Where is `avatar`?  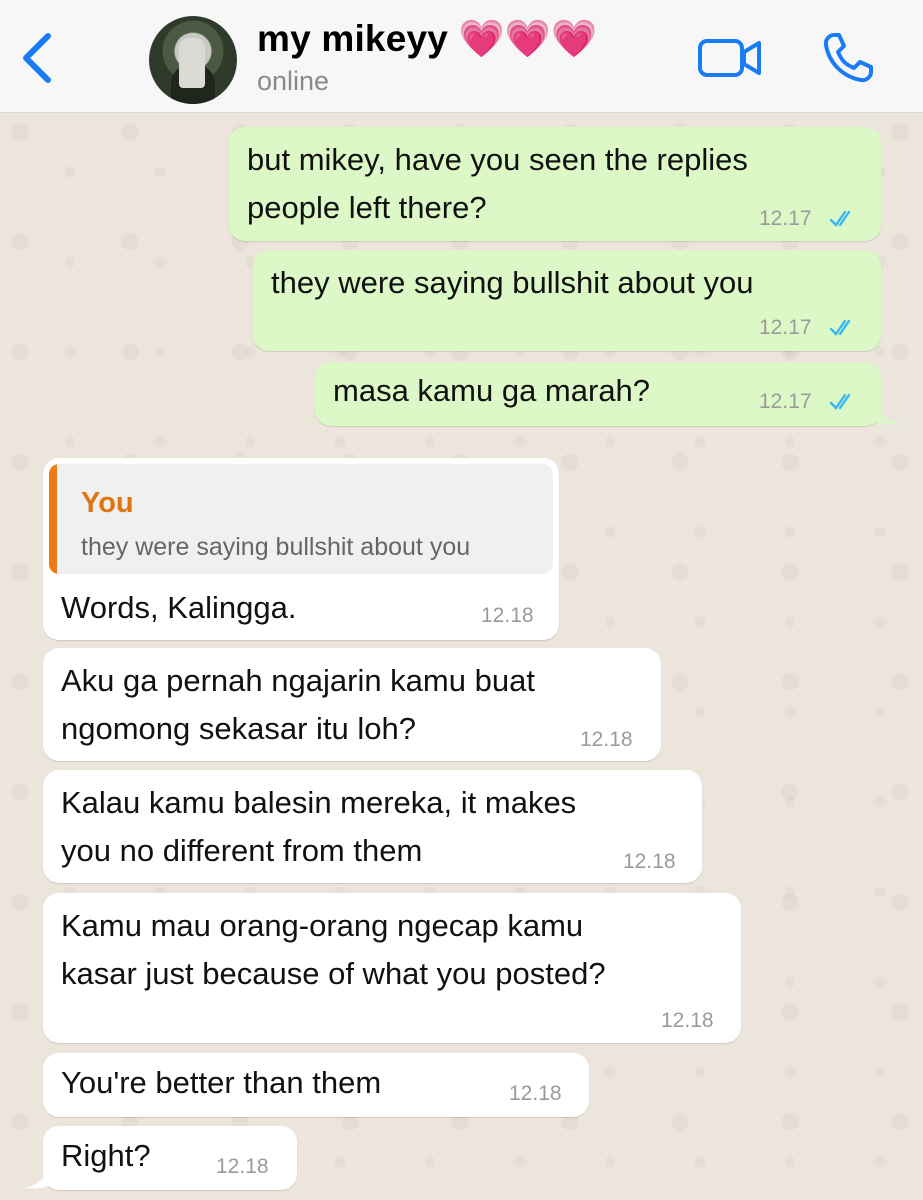 avatar is located at coordinates (193, 60).